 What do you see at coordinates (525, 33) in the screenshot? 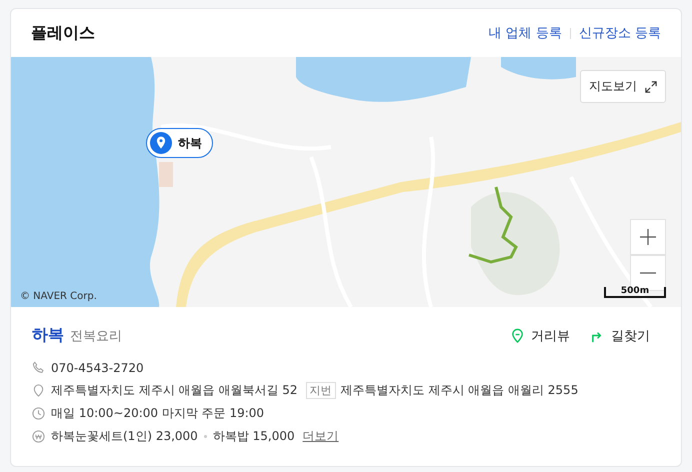
I see `register-link: 내 업체 등록` at bounding box center [525, 33].